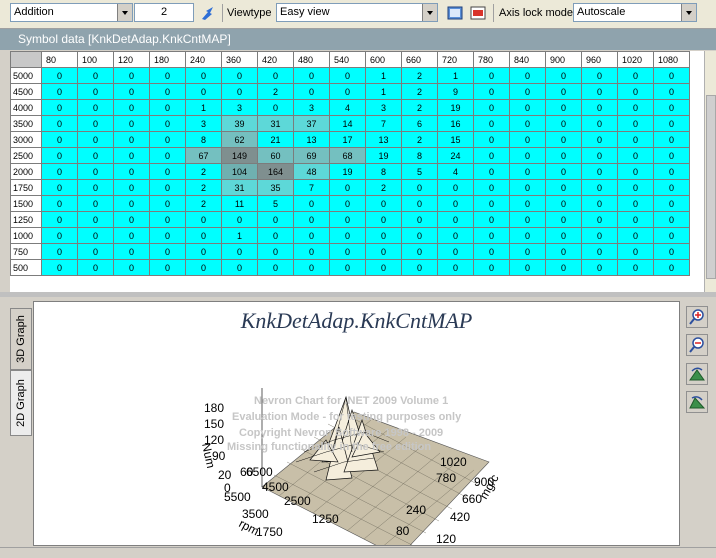 This screenshot has height=558, width=716. Describe the element at coordinates (383, 155) in the screenshot. I see `table-cell: 19` at that location.